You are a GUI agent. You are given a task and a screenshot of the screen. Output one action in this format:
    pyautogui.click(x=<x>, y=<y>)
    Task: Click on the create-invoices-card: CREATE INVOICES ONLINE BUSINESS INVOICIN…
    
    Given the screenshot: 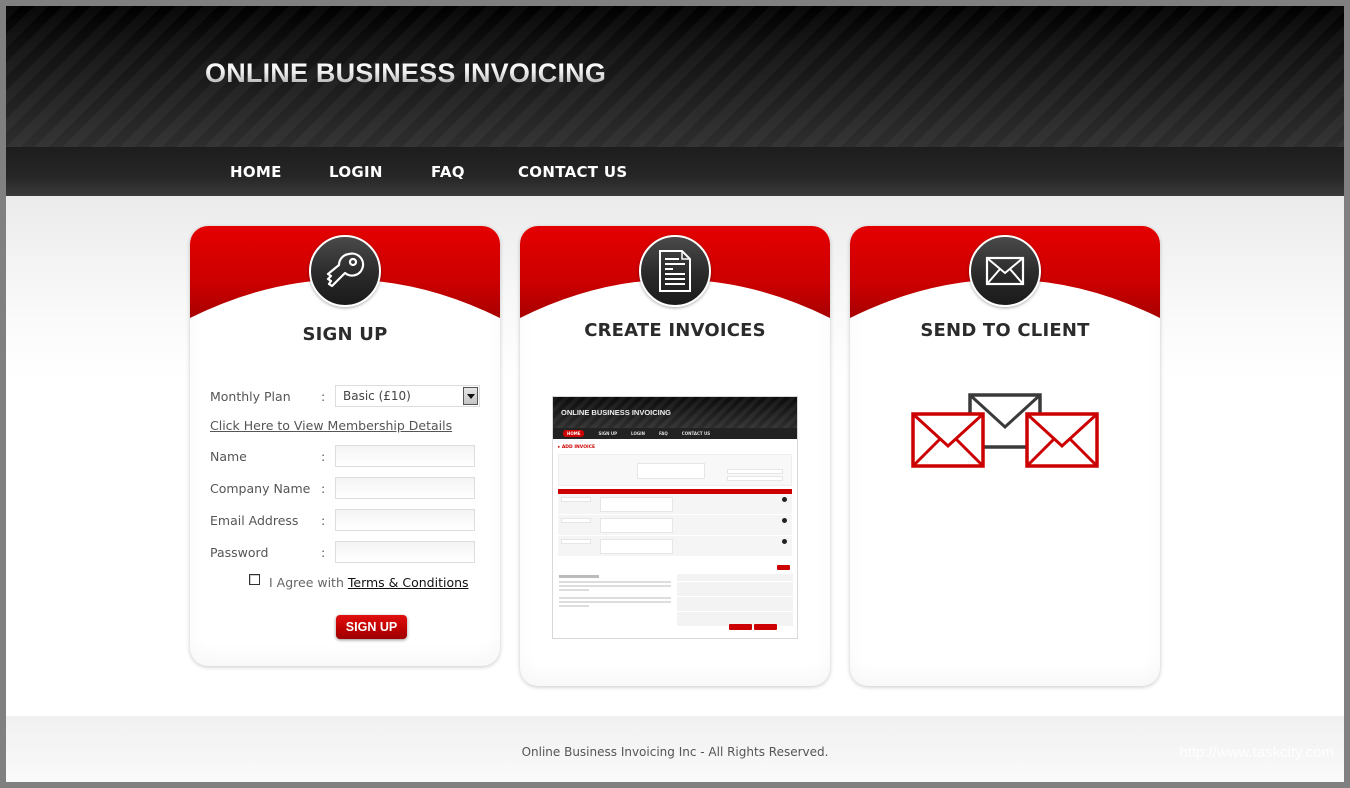 What is the action you would take?
    pyautogui.click(x=675, y=456)
    